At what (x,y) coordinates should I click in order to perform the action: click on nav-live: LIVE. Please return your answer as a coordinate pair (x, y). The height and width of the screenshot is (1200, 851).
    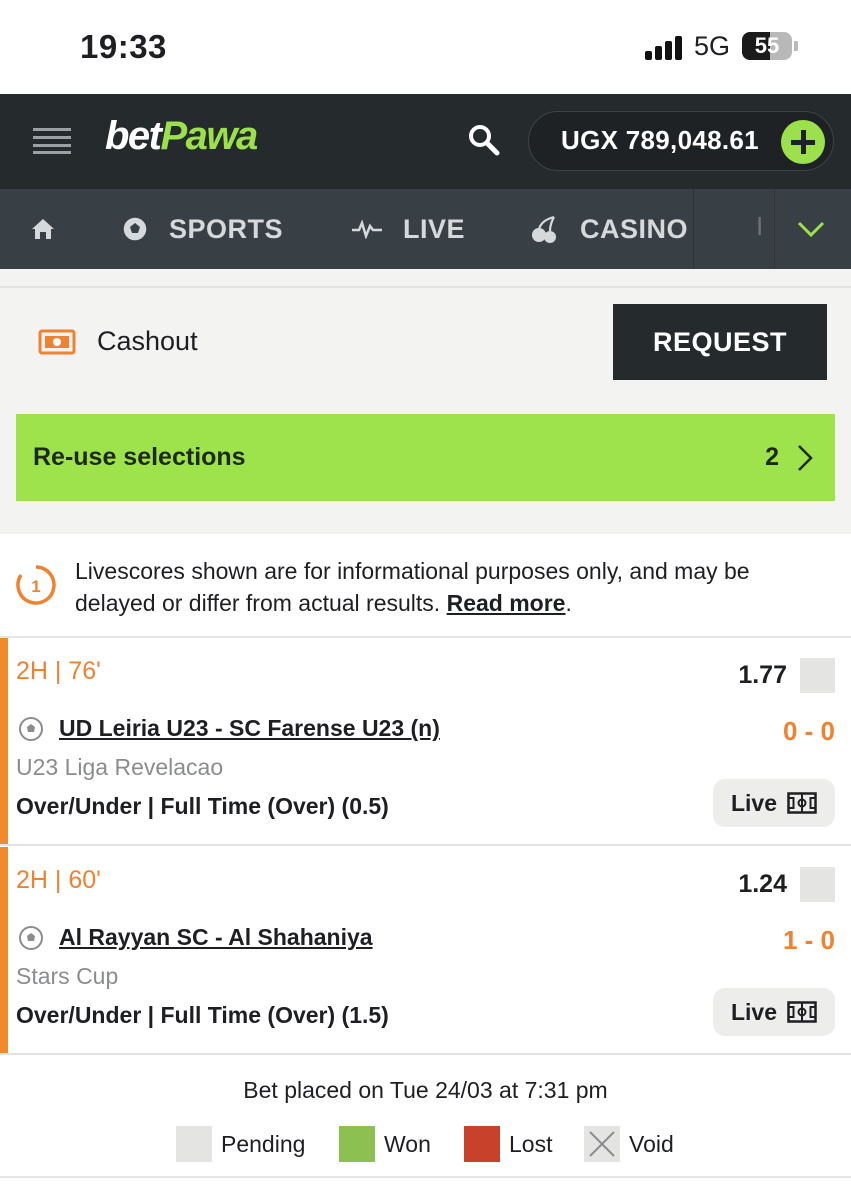
    Looking at the image, I should click on (408, 229).